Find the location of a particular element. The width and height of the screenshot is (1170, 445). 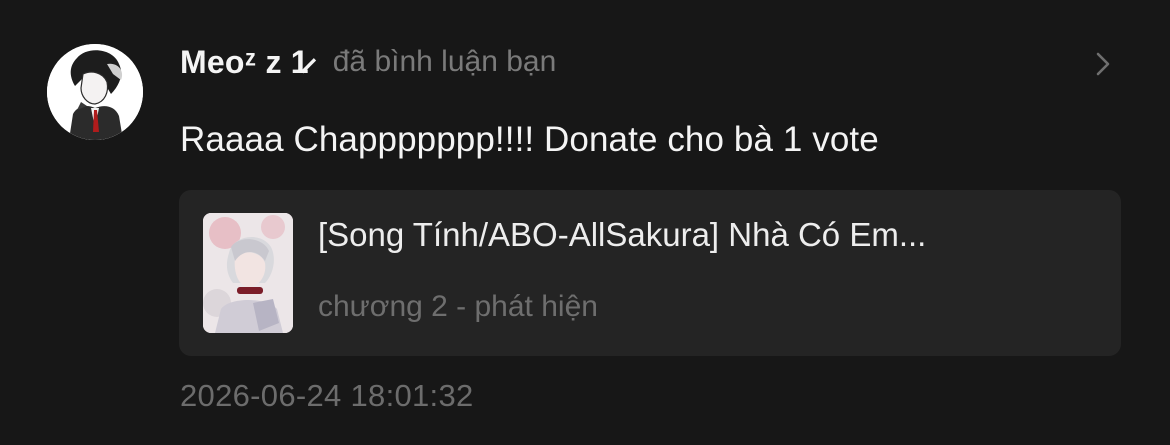

notification-header: Meoᶻ z 1̷ đã bình luận bạn is located at coordinates (368, 62).